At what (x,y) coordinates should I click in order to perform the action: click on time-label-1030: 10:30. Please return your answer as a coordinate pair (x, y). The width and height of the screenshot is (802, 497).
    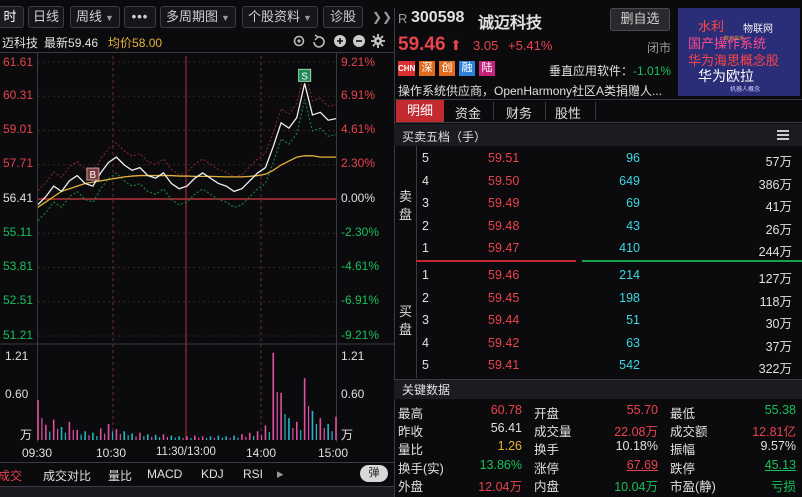
    Looking at the image, I should click on (111, 453).